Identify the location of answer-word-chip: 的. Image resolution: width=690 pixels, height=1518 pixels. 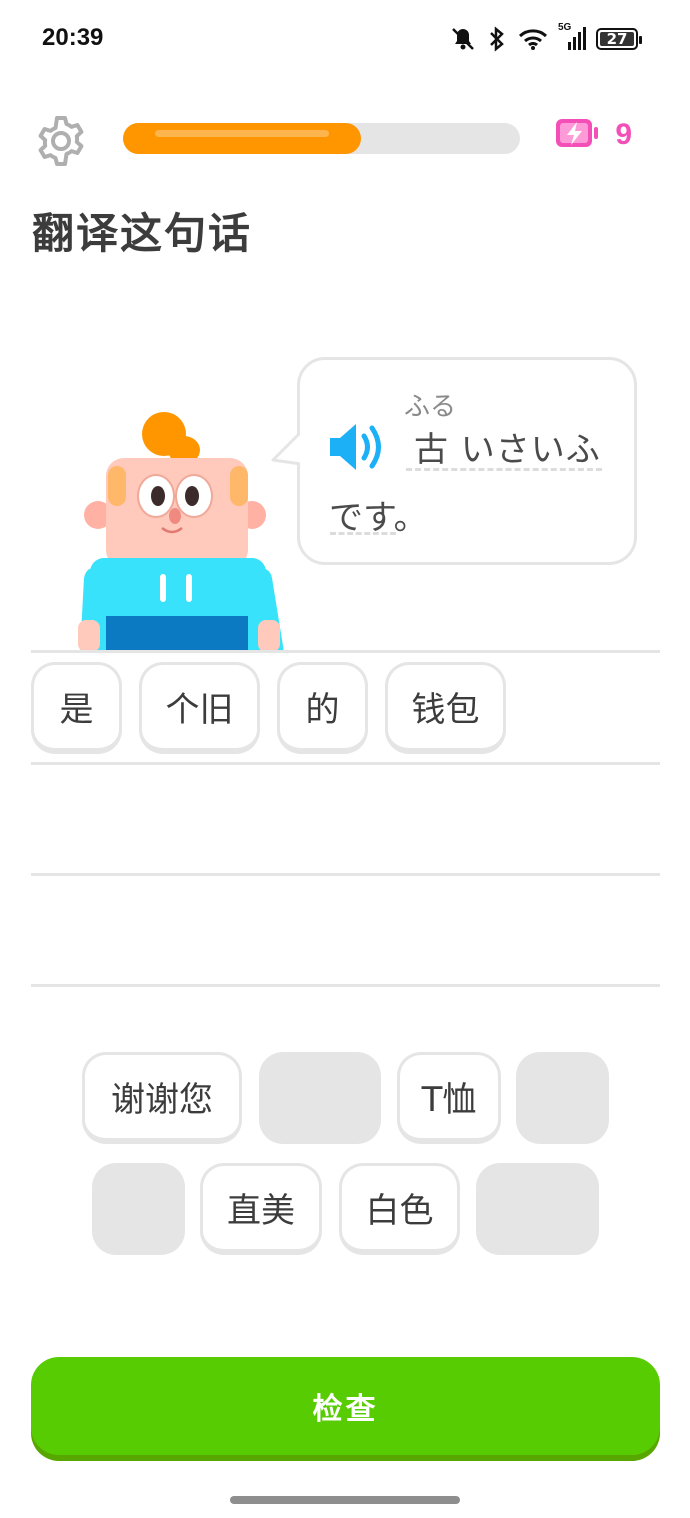
(322, 708).